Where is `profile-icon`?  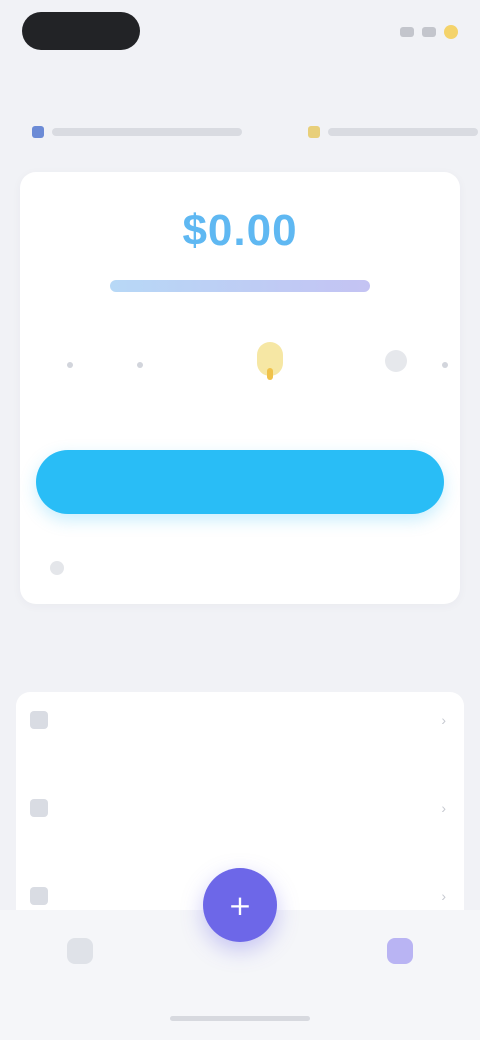 profile-icon is located at coordinates (400, 951).